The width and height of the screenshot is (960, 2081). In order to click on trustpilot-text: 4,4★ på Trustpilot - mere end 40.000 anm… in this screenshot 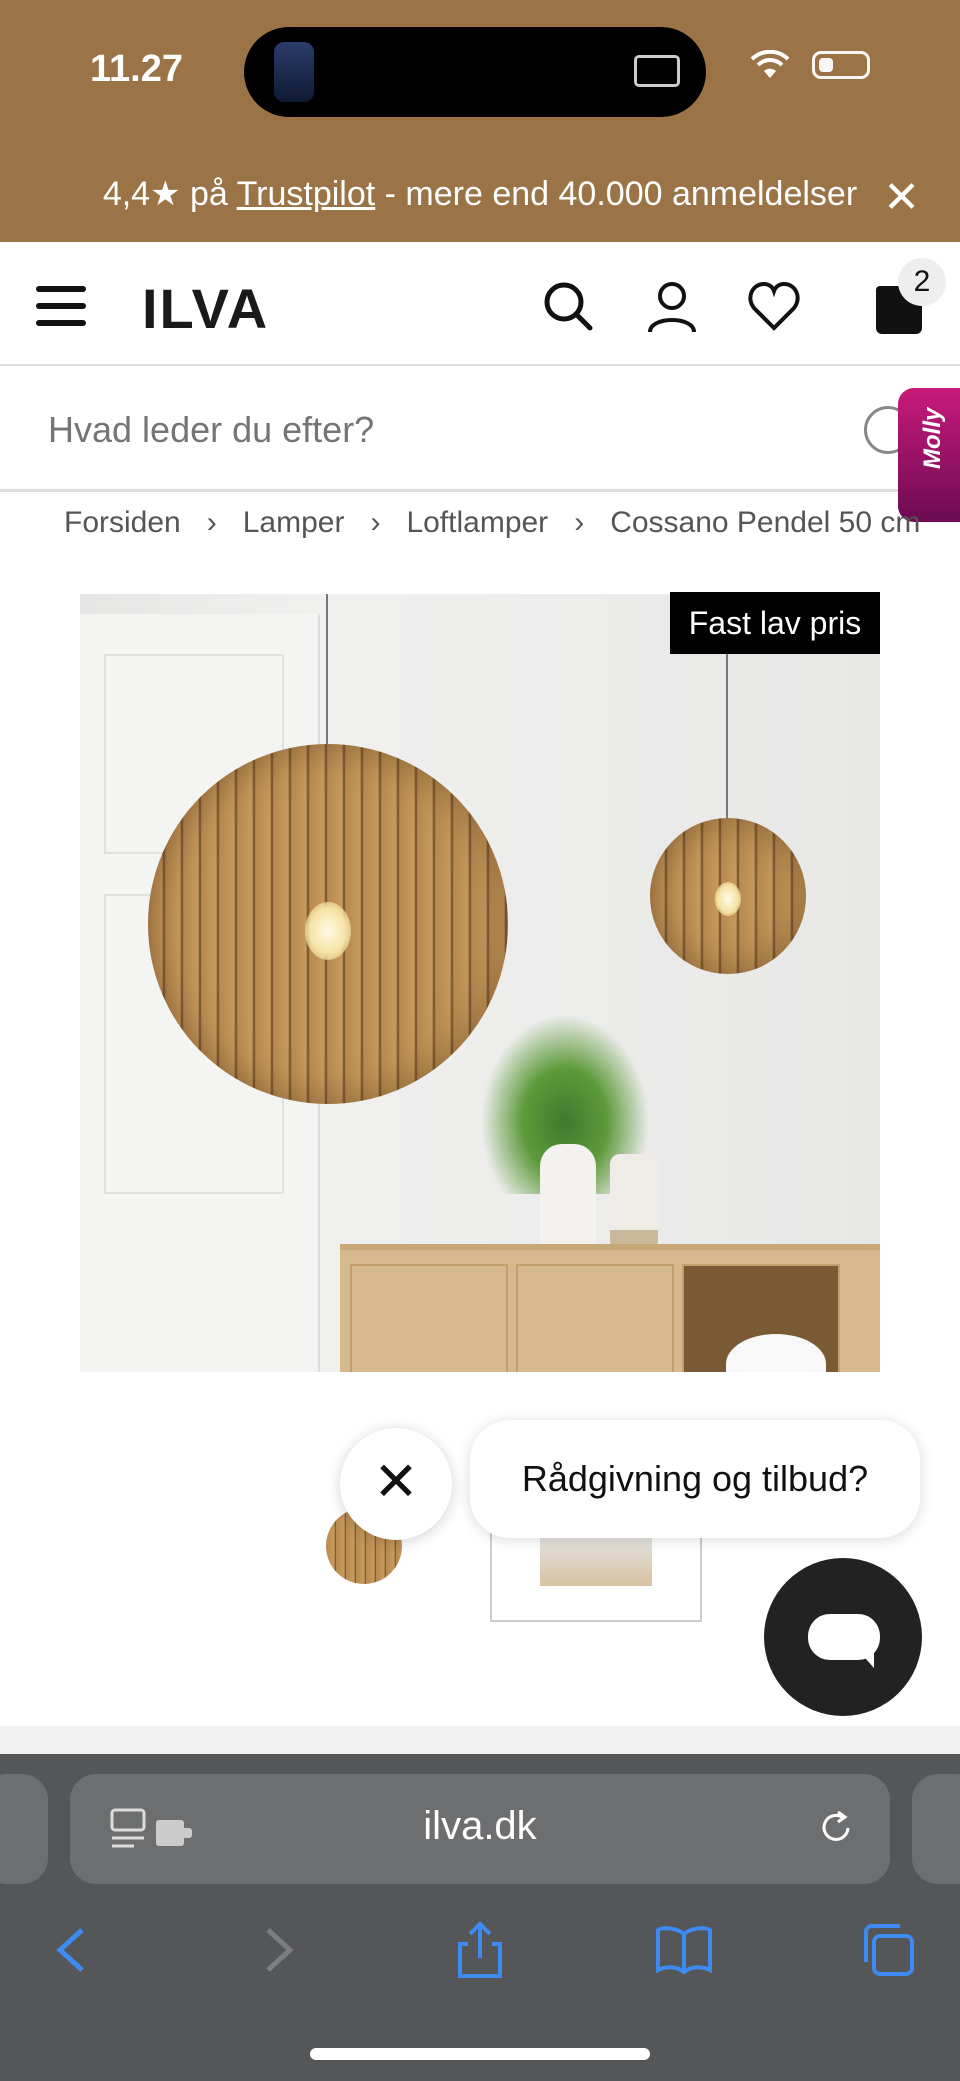, I will do `click(480, 194)`.